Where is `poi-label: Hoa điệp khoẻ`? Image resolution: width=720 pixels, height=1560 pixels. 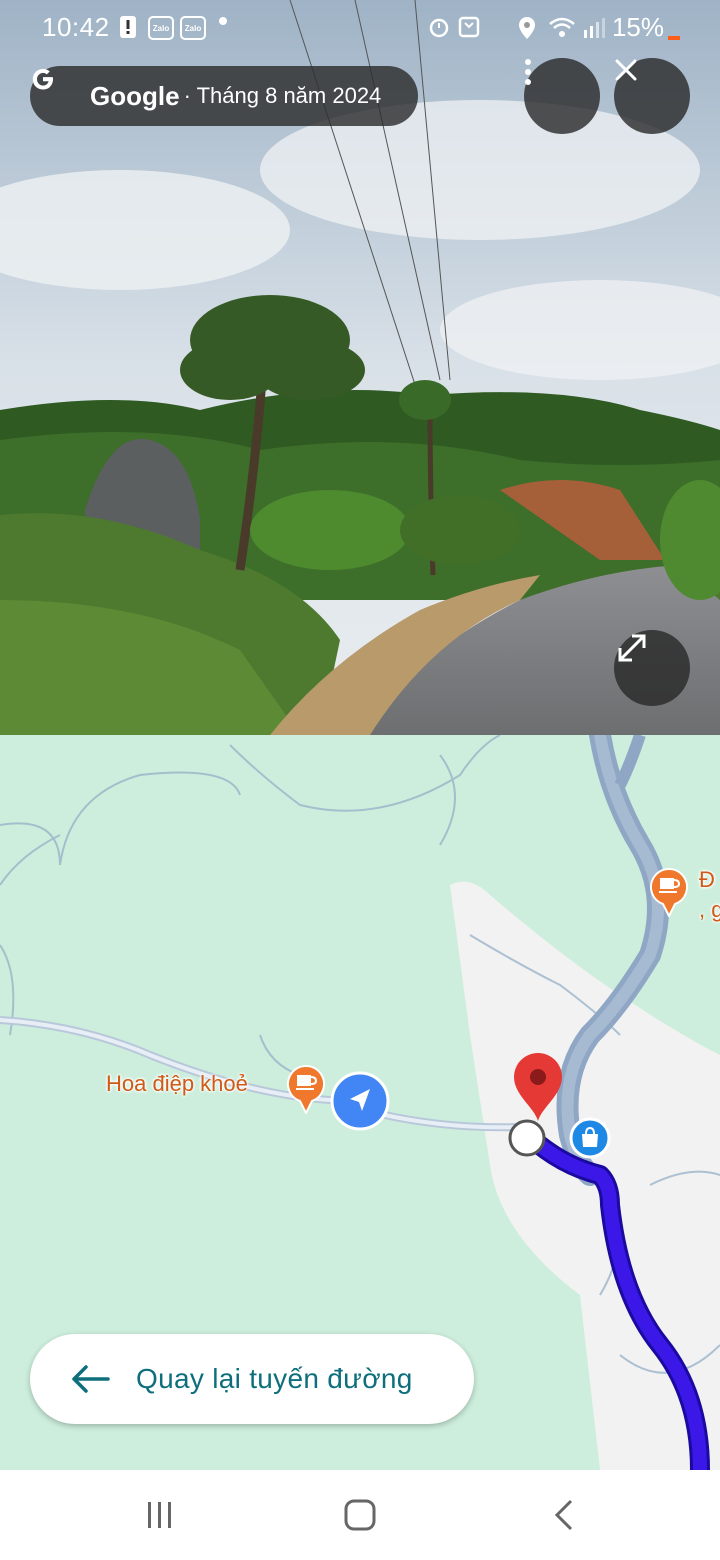
poi-label: Hoa điệp khoẻ is located at coordinates (177, 1084).